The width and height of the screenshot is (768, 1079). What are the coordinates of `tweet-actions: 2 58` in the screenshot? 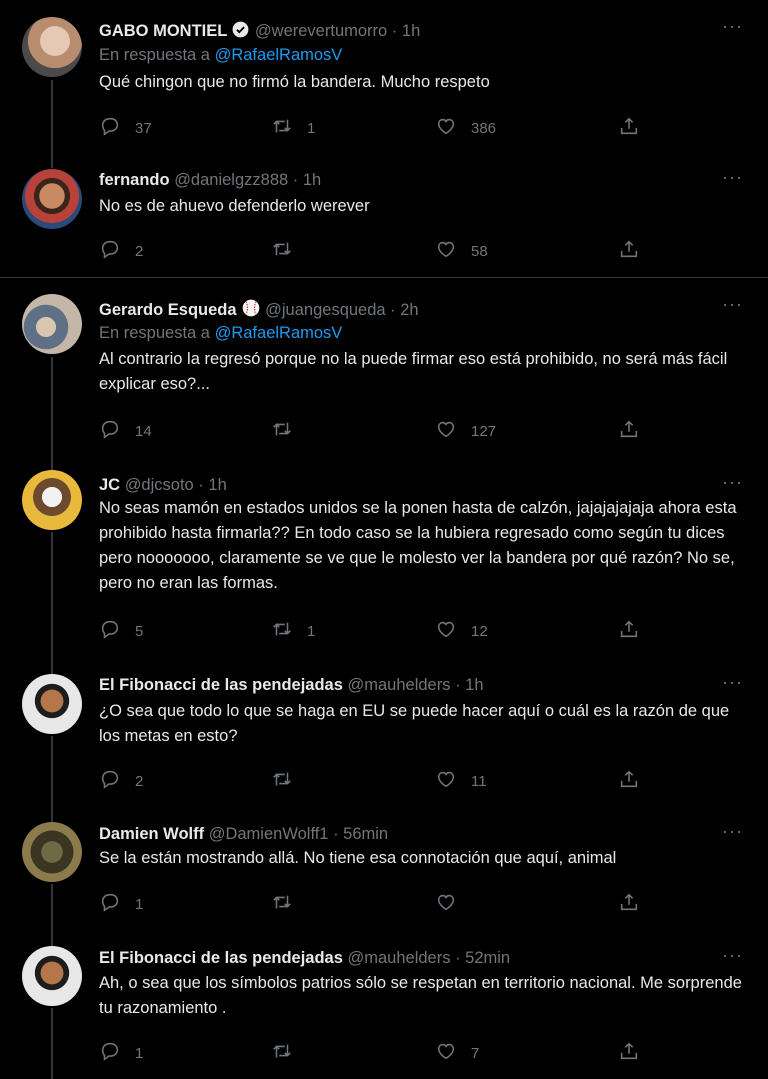 It's located at (371, 251).